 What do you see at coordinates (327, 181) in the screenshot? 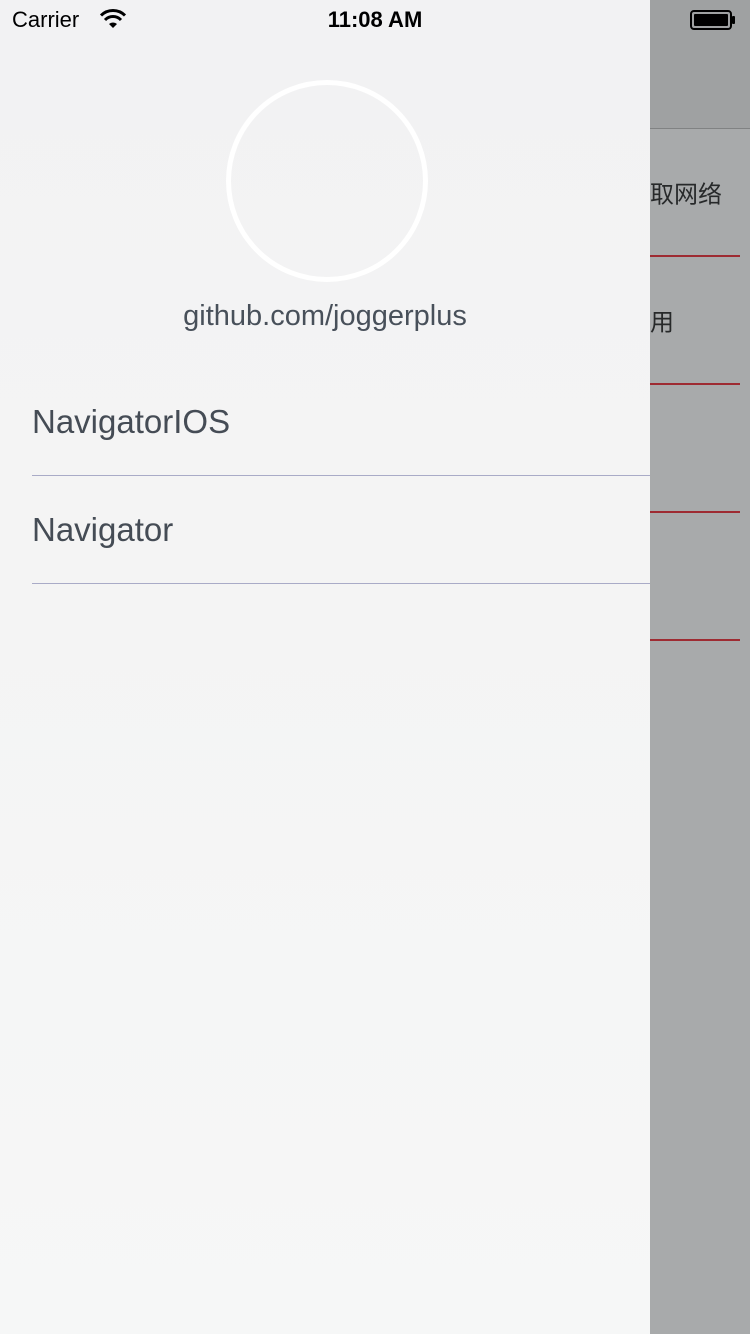
I see `avatar` at bounding box center [327, 181].